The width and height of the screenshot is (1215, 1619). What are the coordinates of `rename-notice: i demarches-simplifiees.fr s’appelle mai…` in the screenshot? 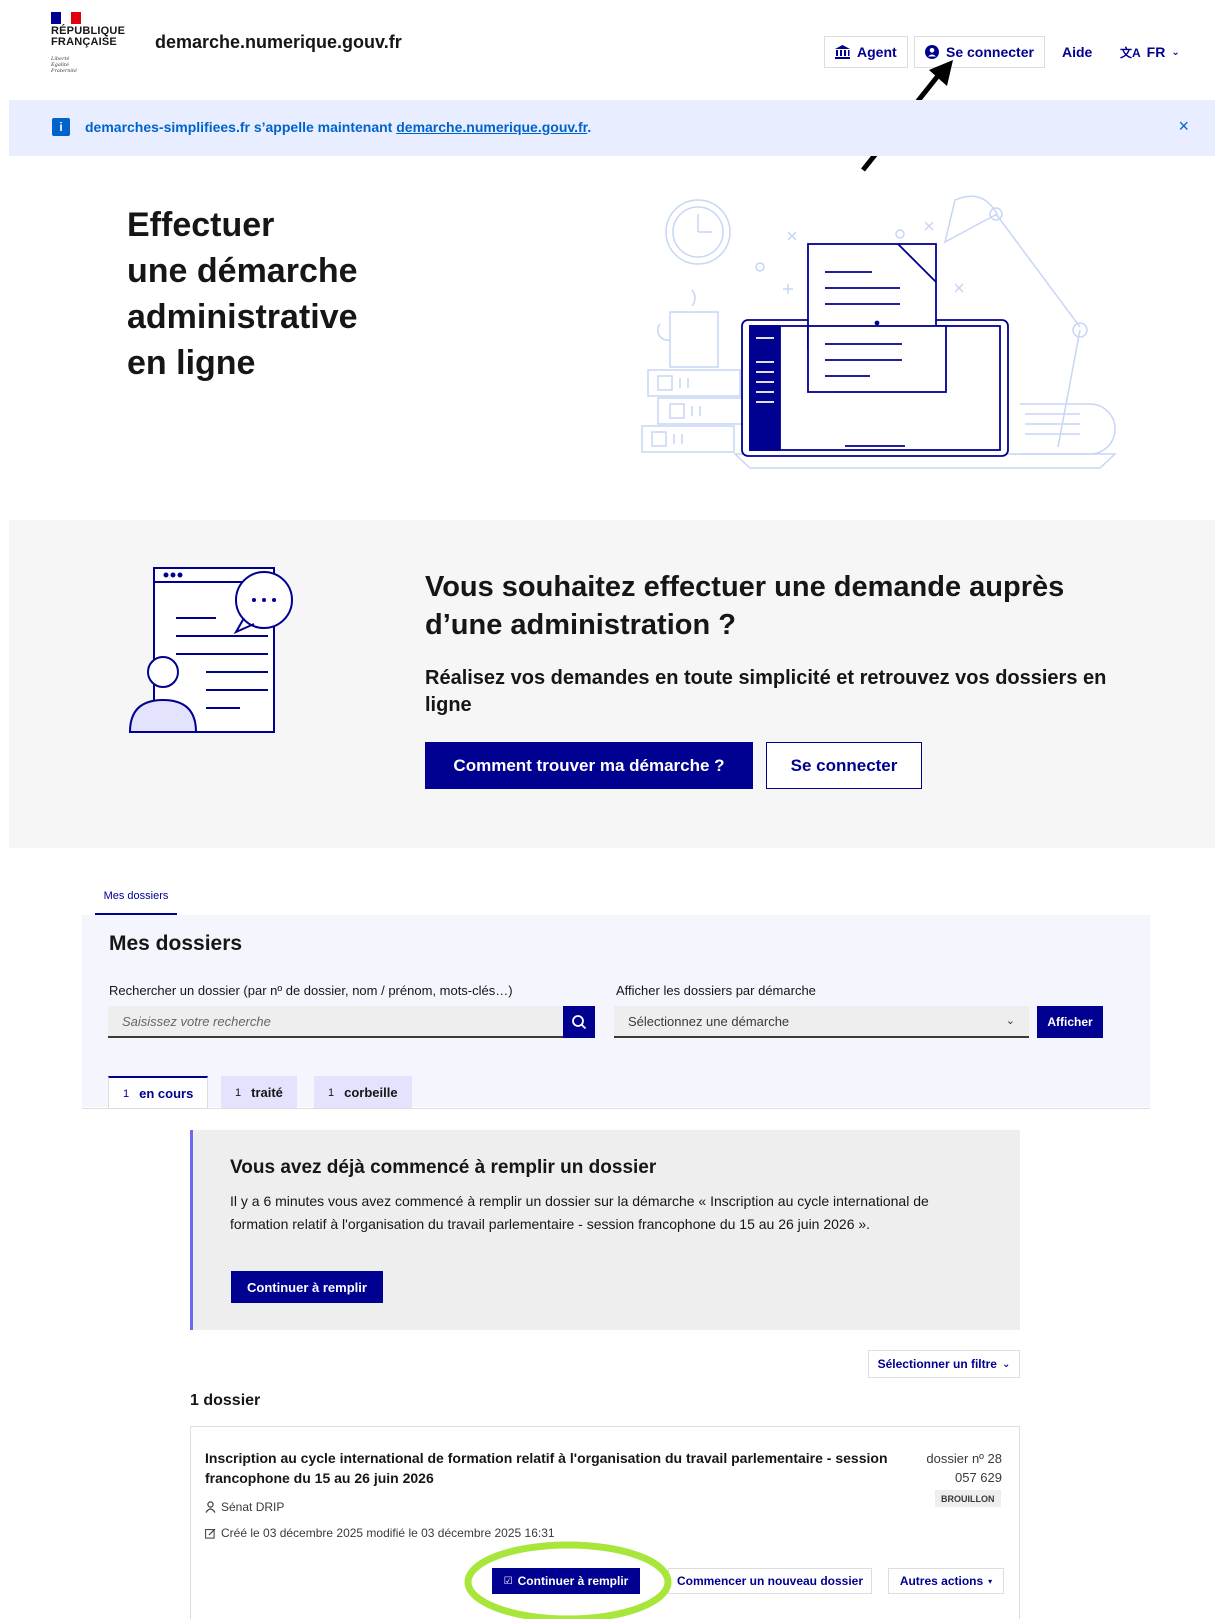 It's located at (612, 128).